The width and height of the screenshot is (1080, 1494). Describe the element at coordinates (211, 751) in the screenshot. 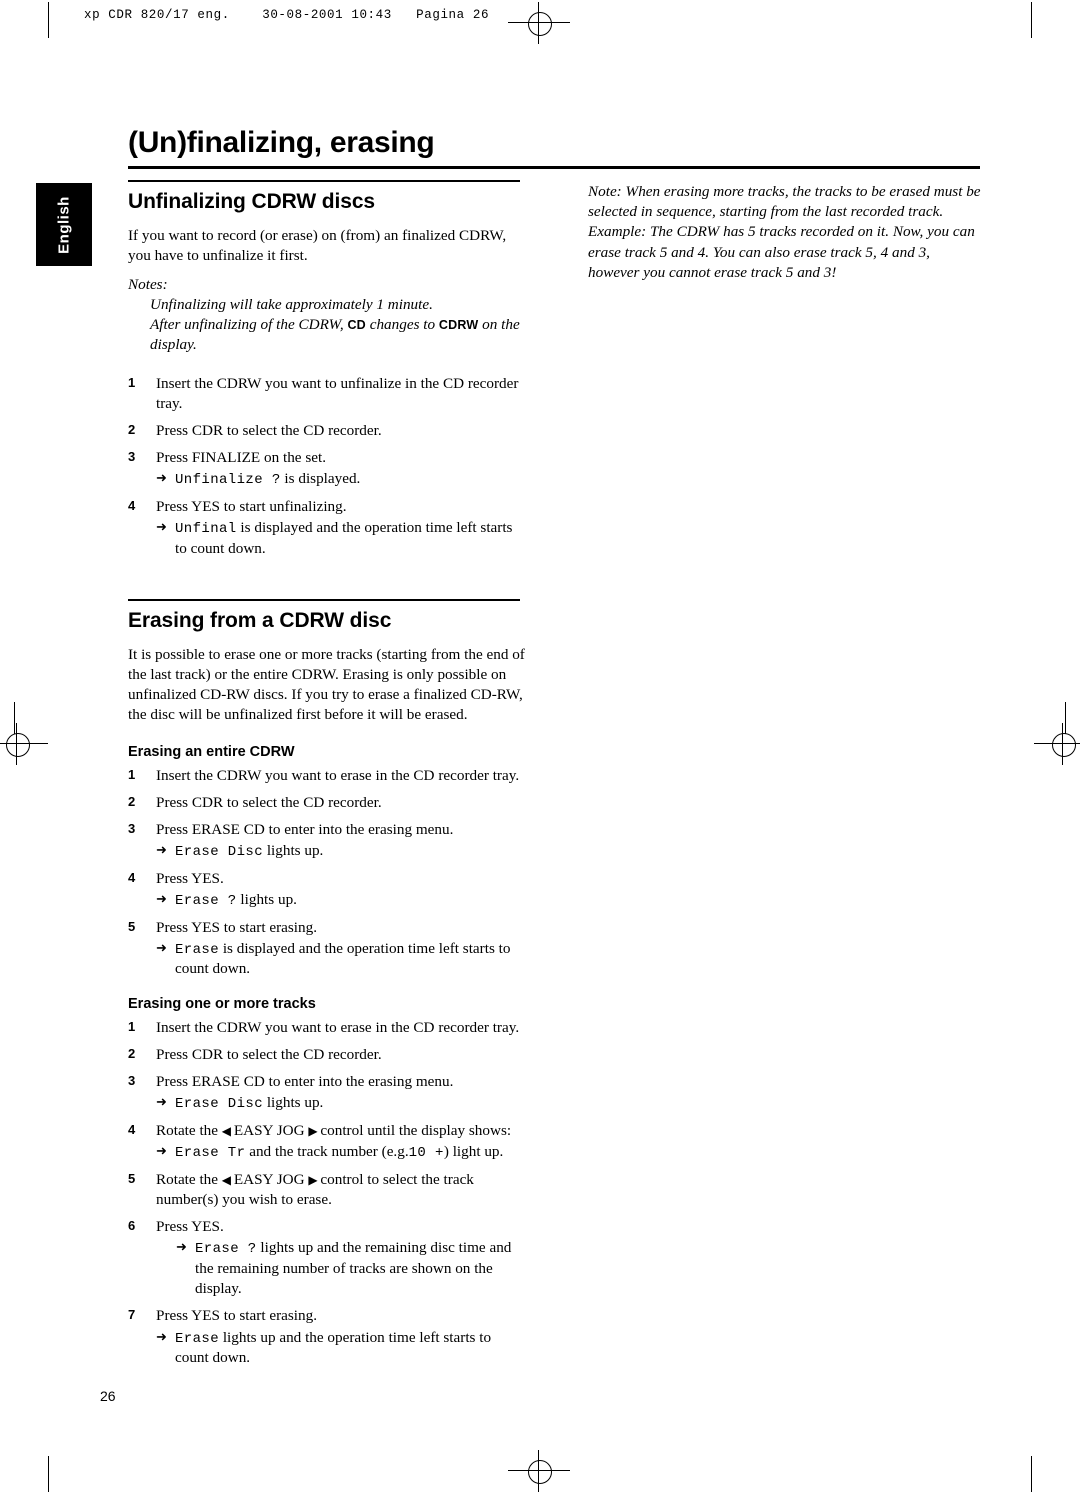

I see `subsection-heading-entire-cdrw: Erasing an entire CDRW` at that location.